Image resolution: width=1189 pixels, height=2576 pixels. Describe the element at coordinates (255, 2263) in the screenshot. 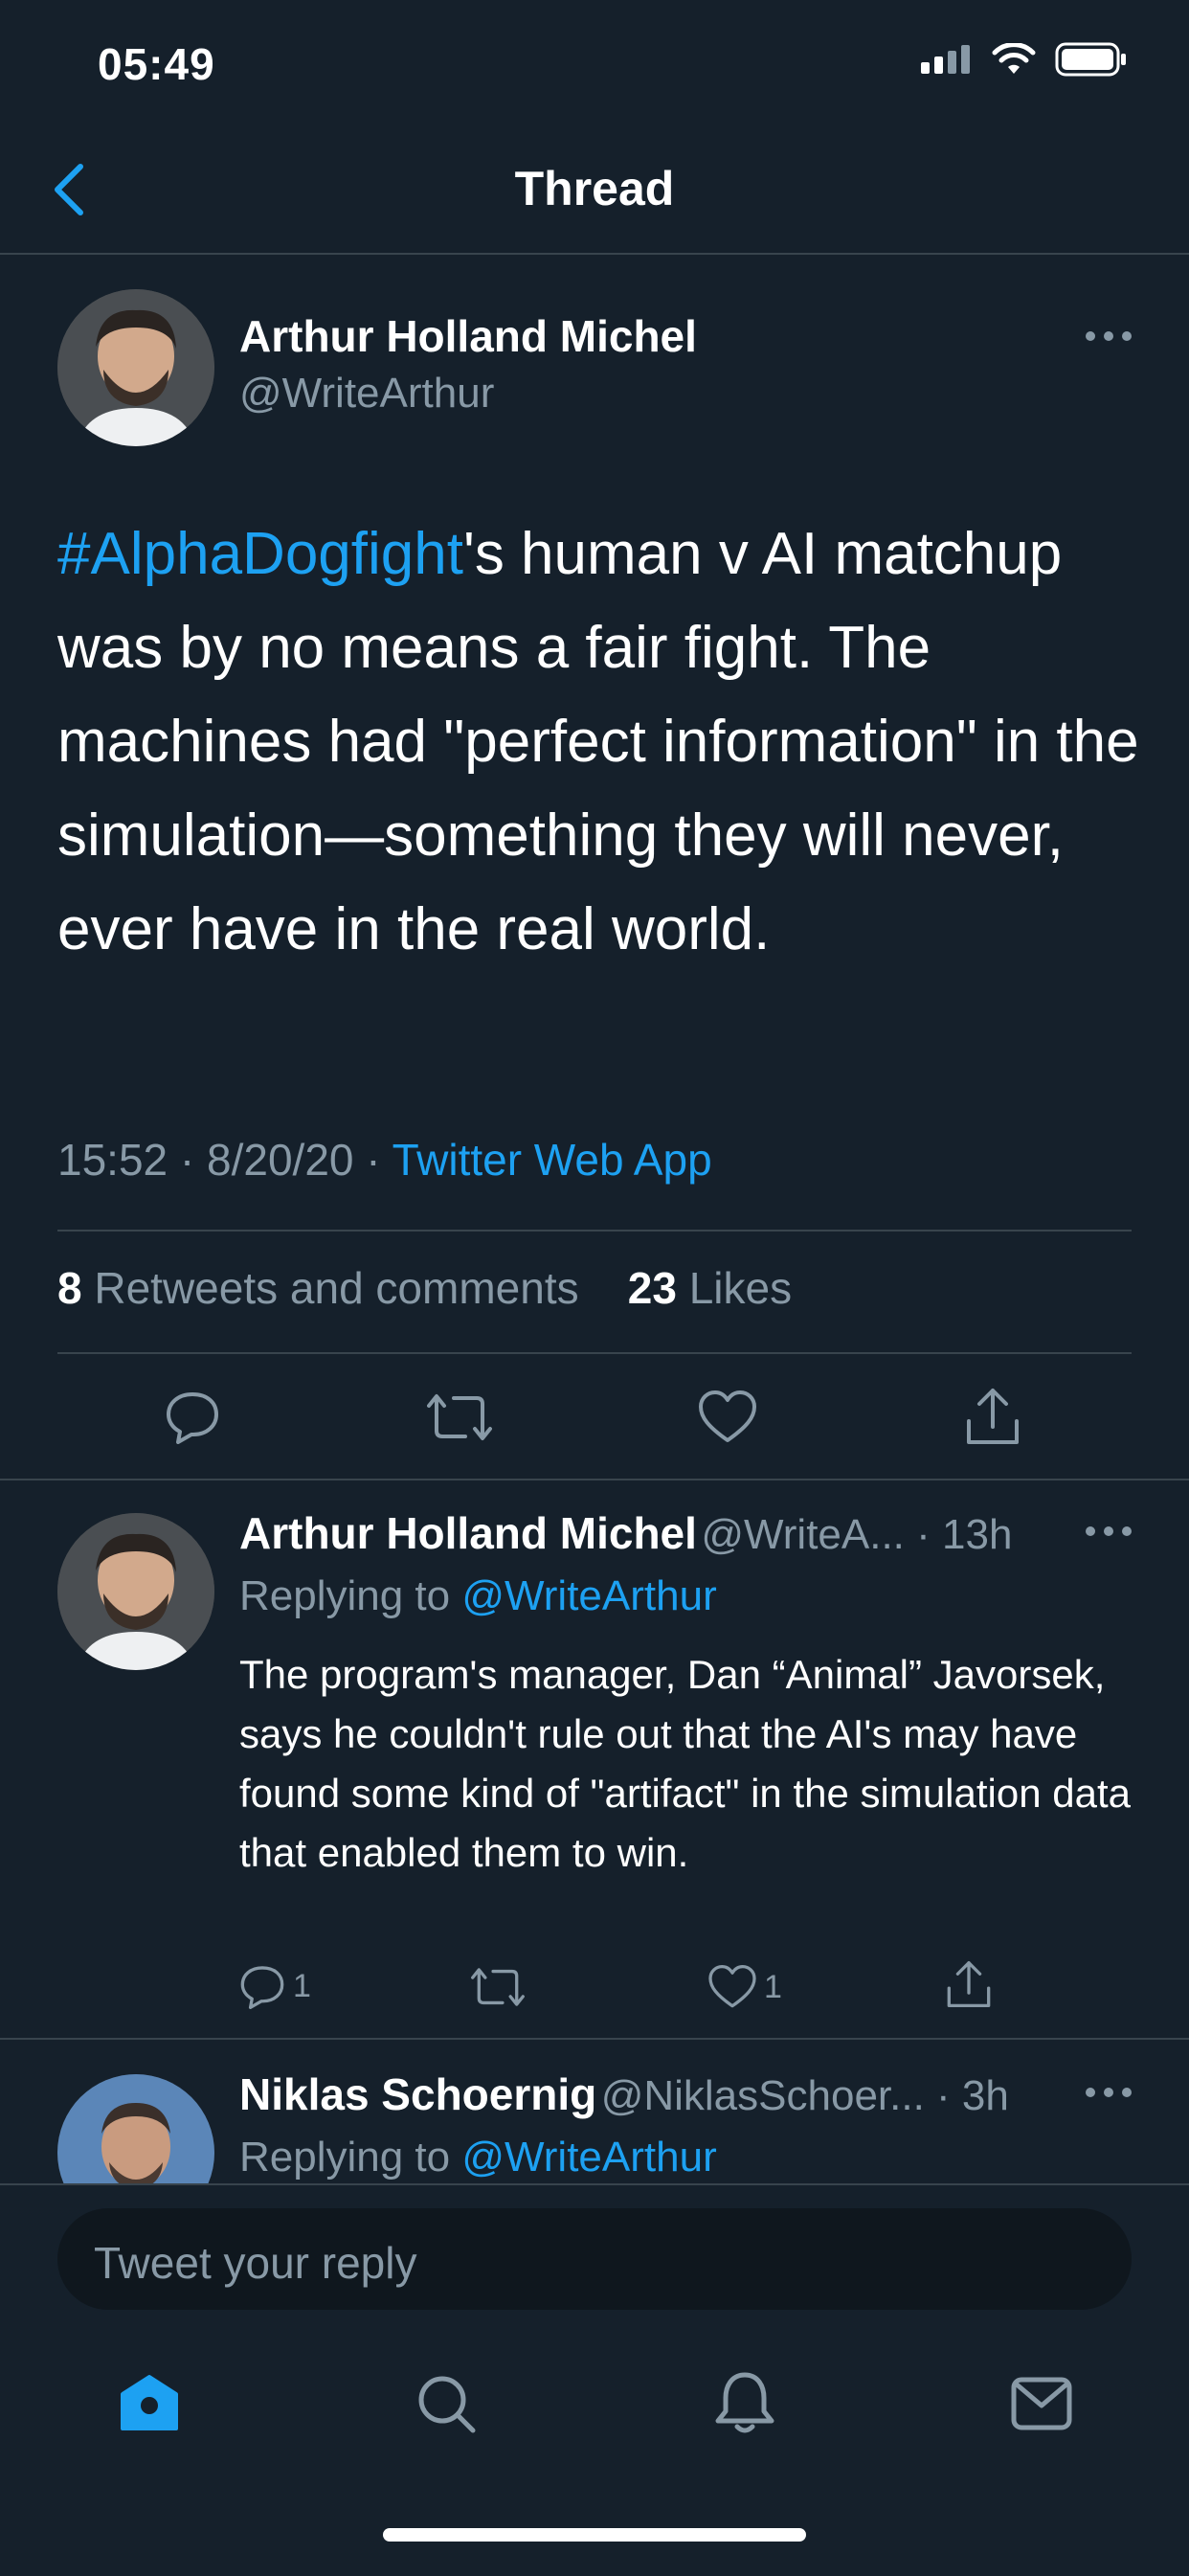

I see `reply-composer-placeholder: Tweet your reply` at that location.